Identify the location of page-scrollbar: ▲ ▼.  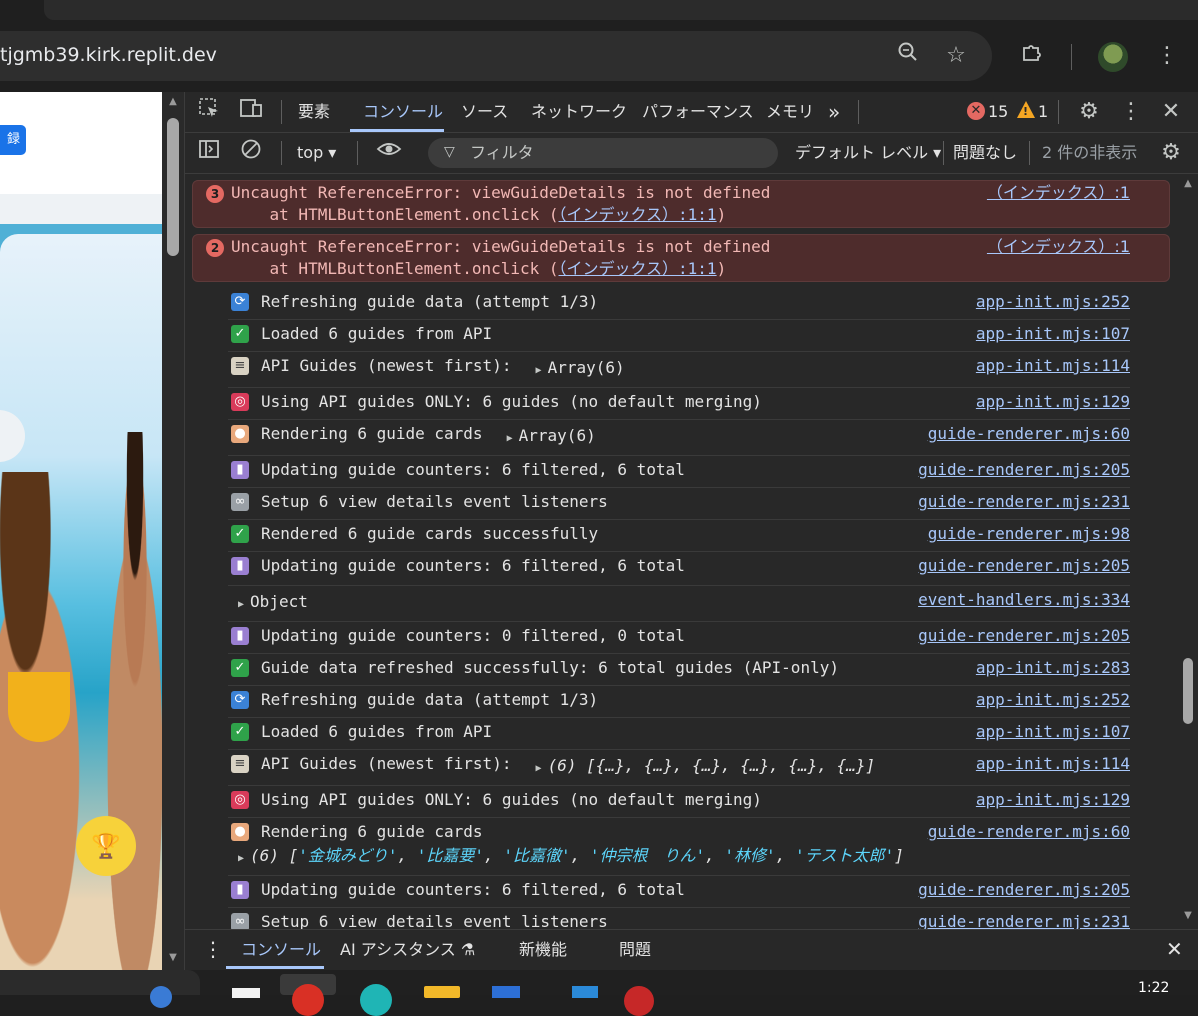
(173, 531).